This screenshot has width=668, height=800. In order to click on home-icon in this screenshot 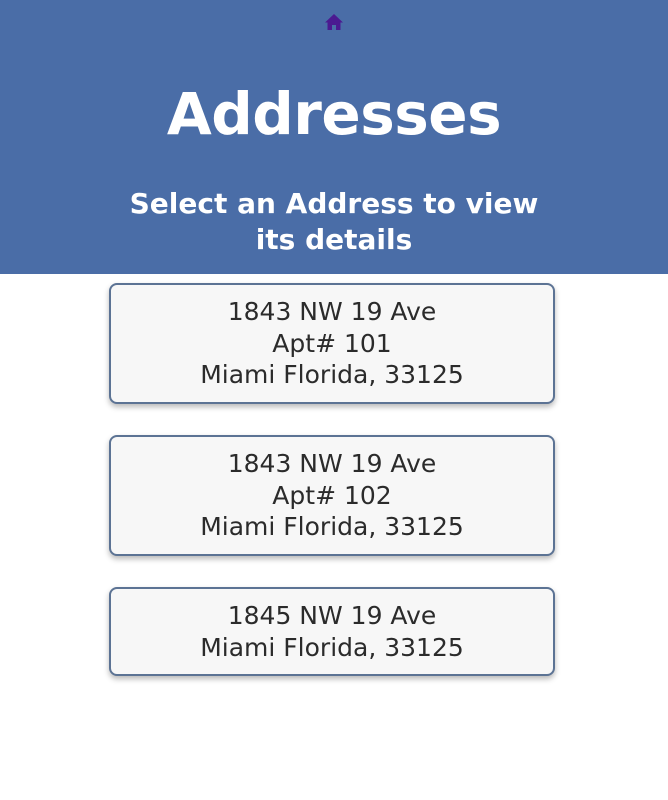, I will do `click(334, 22)`.